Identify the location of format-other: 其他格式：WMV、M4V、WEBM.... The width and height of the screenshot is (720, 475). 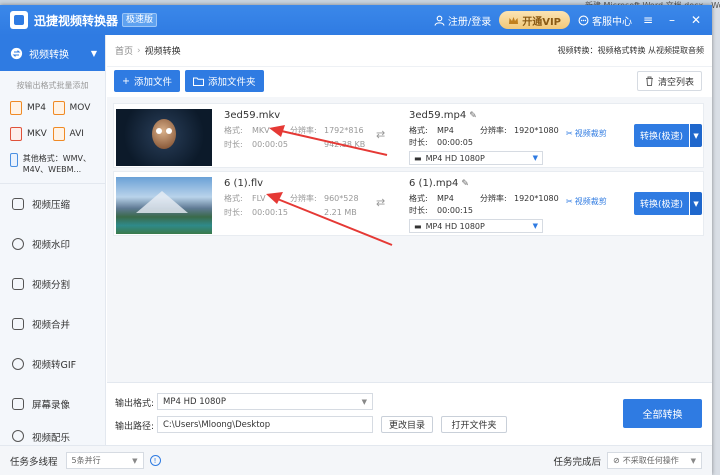
(52, 164).